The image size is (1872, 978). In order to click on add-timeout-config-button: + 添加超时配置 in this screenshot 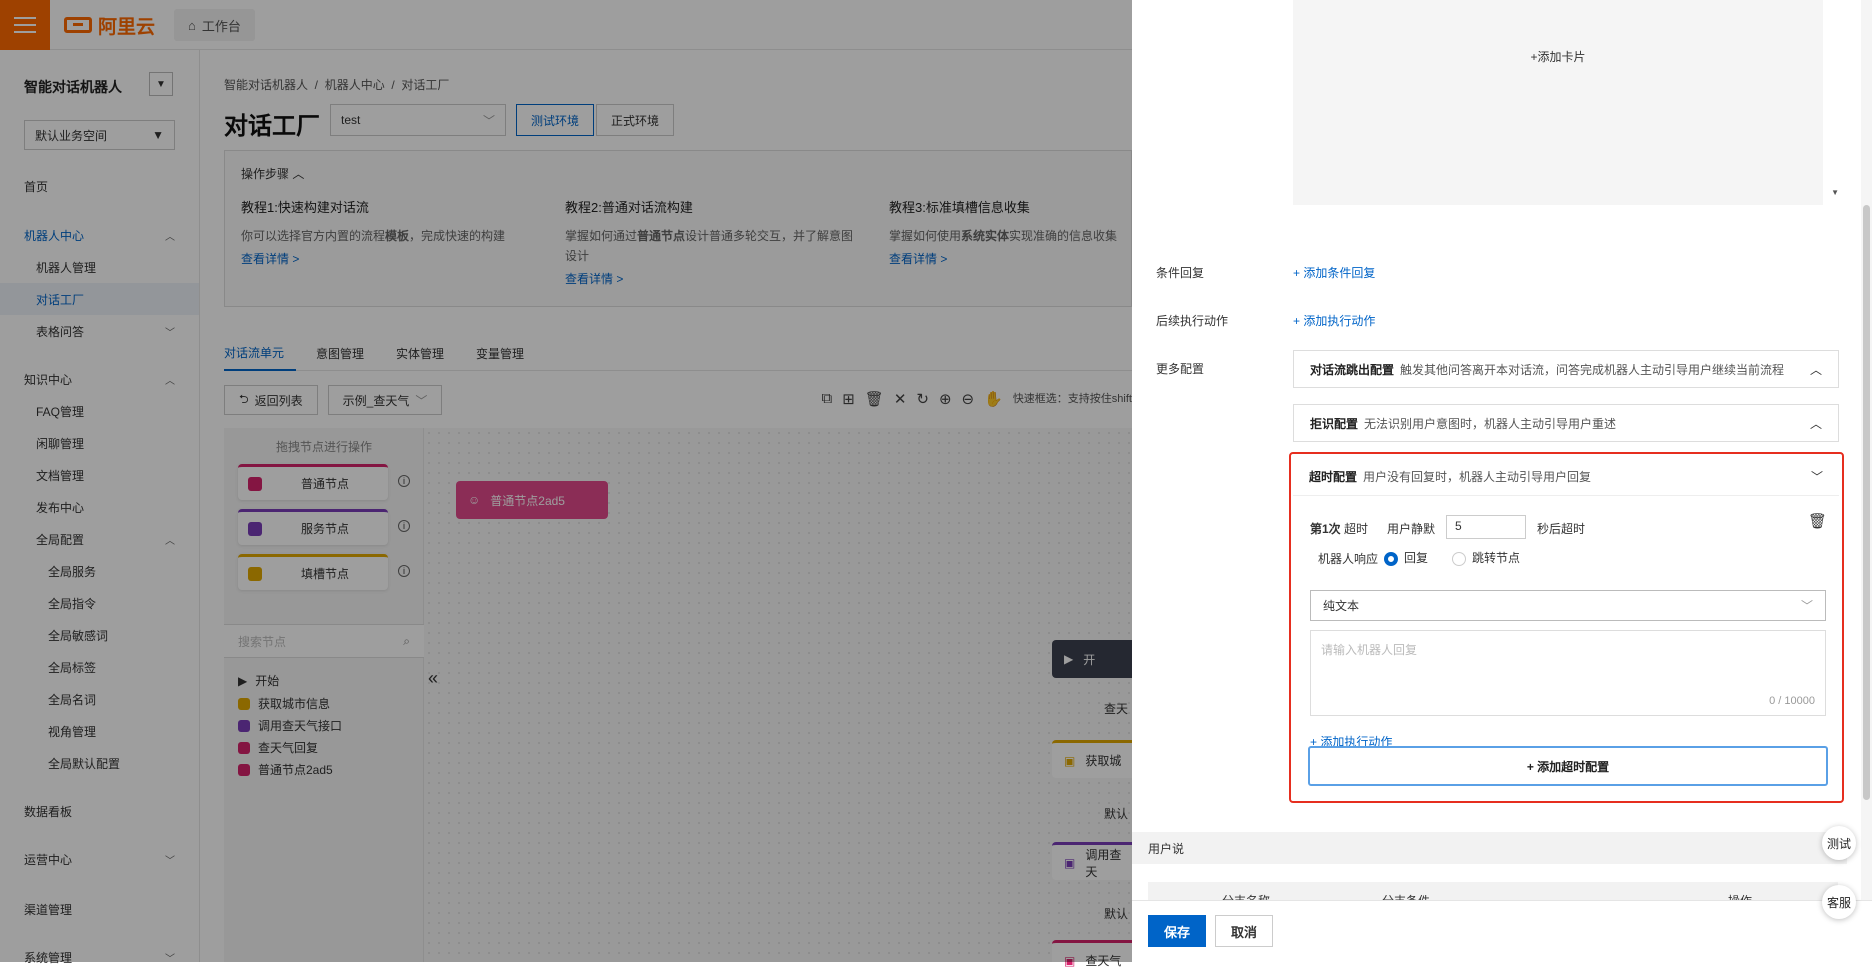, I will do `click(1568, 766)`.